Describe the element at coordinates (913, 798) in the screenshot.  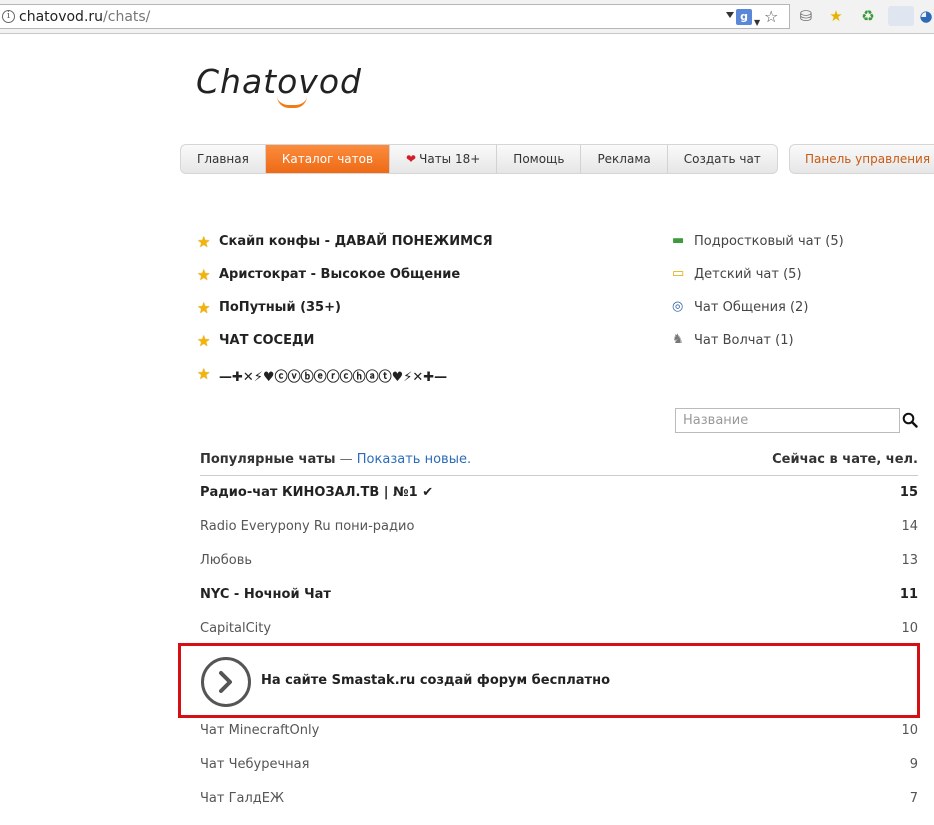
I see `chat-count: 7` at that location.